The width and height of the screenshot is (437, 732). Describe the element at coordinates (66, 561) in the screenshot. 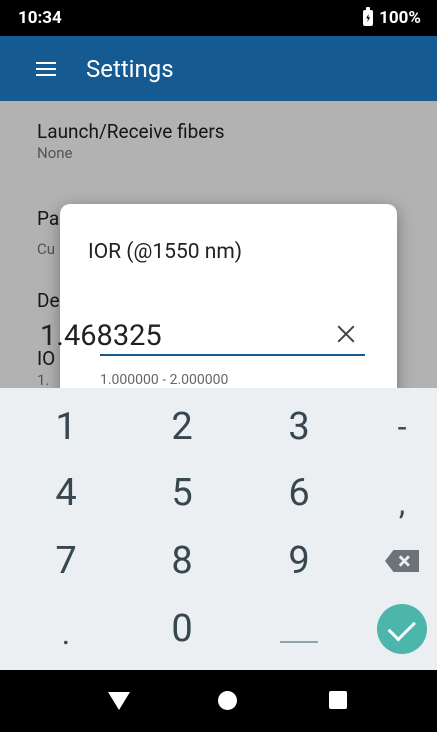

I see `key-7: 7` at that location.